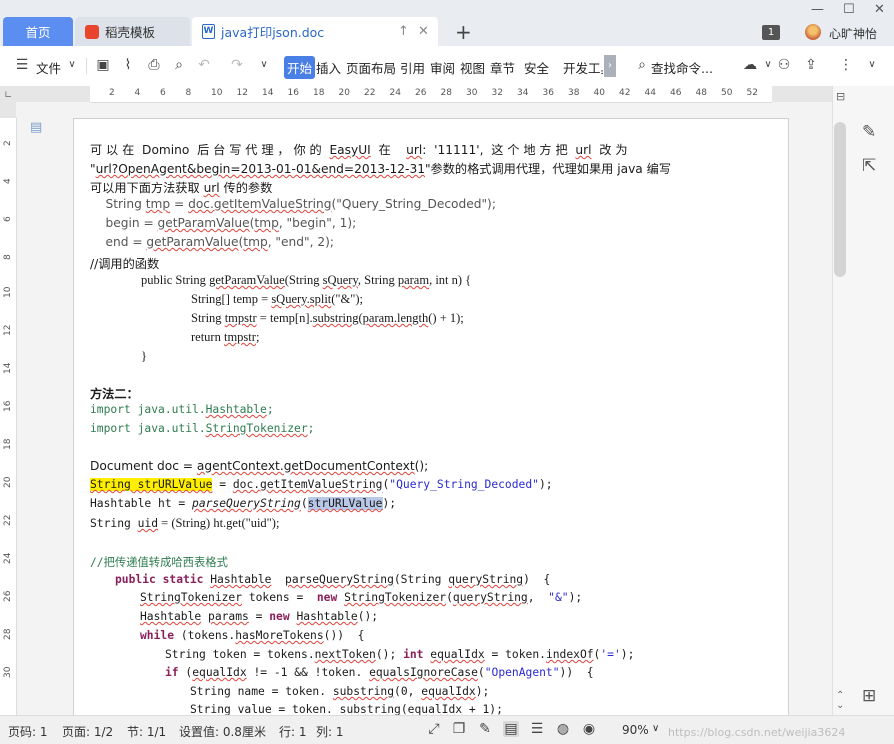 This screenshot has width=894, height=744. Describe the element at coordinates (817, 9) in the screenshot. I see `minimize-icon: —` at that location.